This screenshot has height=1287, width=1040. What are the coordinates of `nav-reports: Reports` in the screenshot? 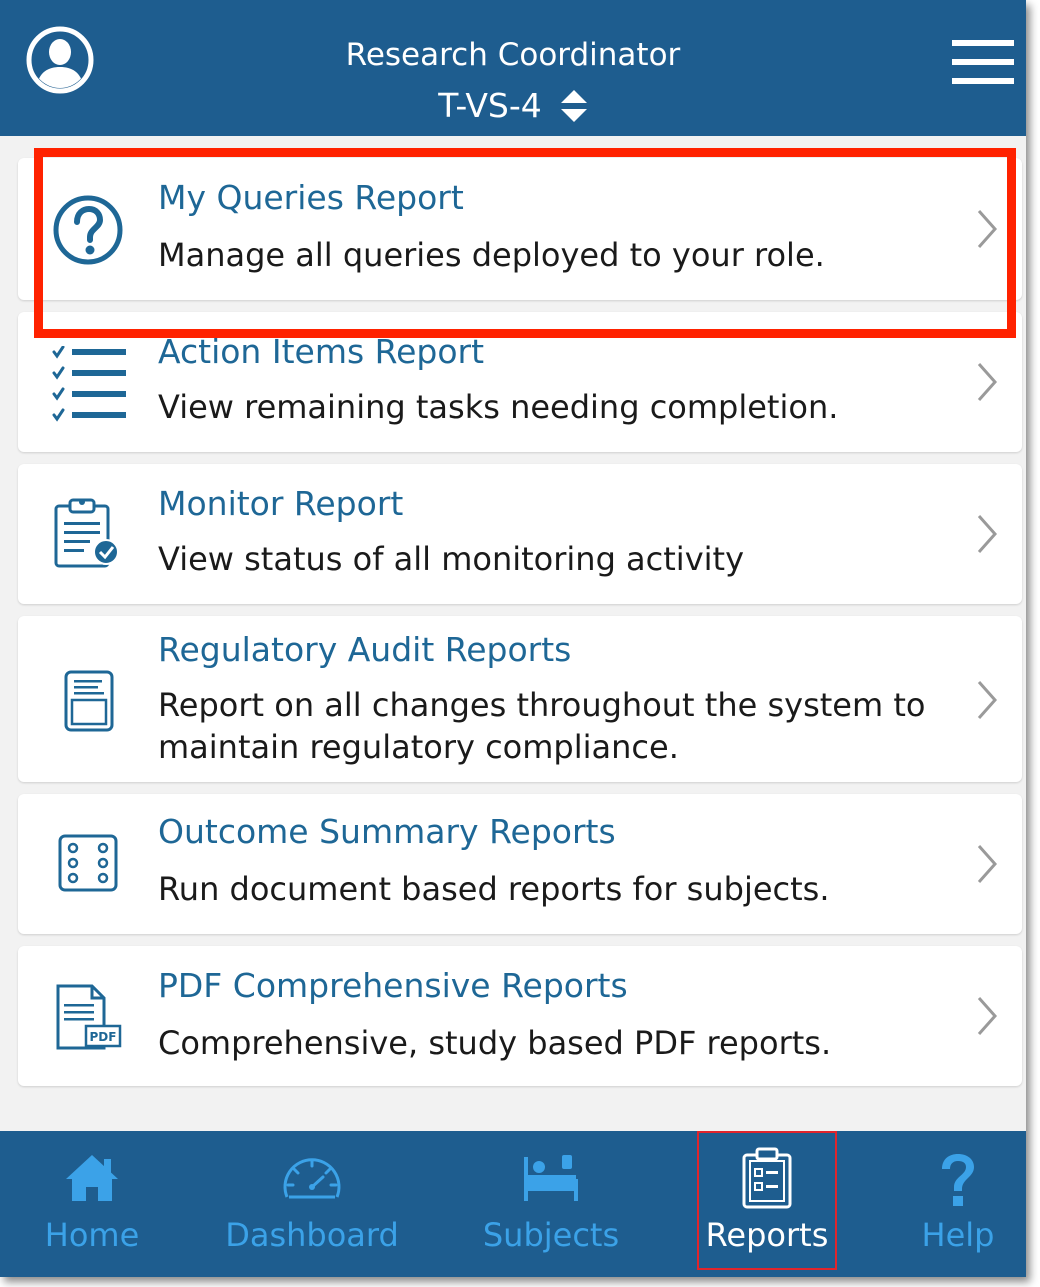 It's located at (767, 1204).